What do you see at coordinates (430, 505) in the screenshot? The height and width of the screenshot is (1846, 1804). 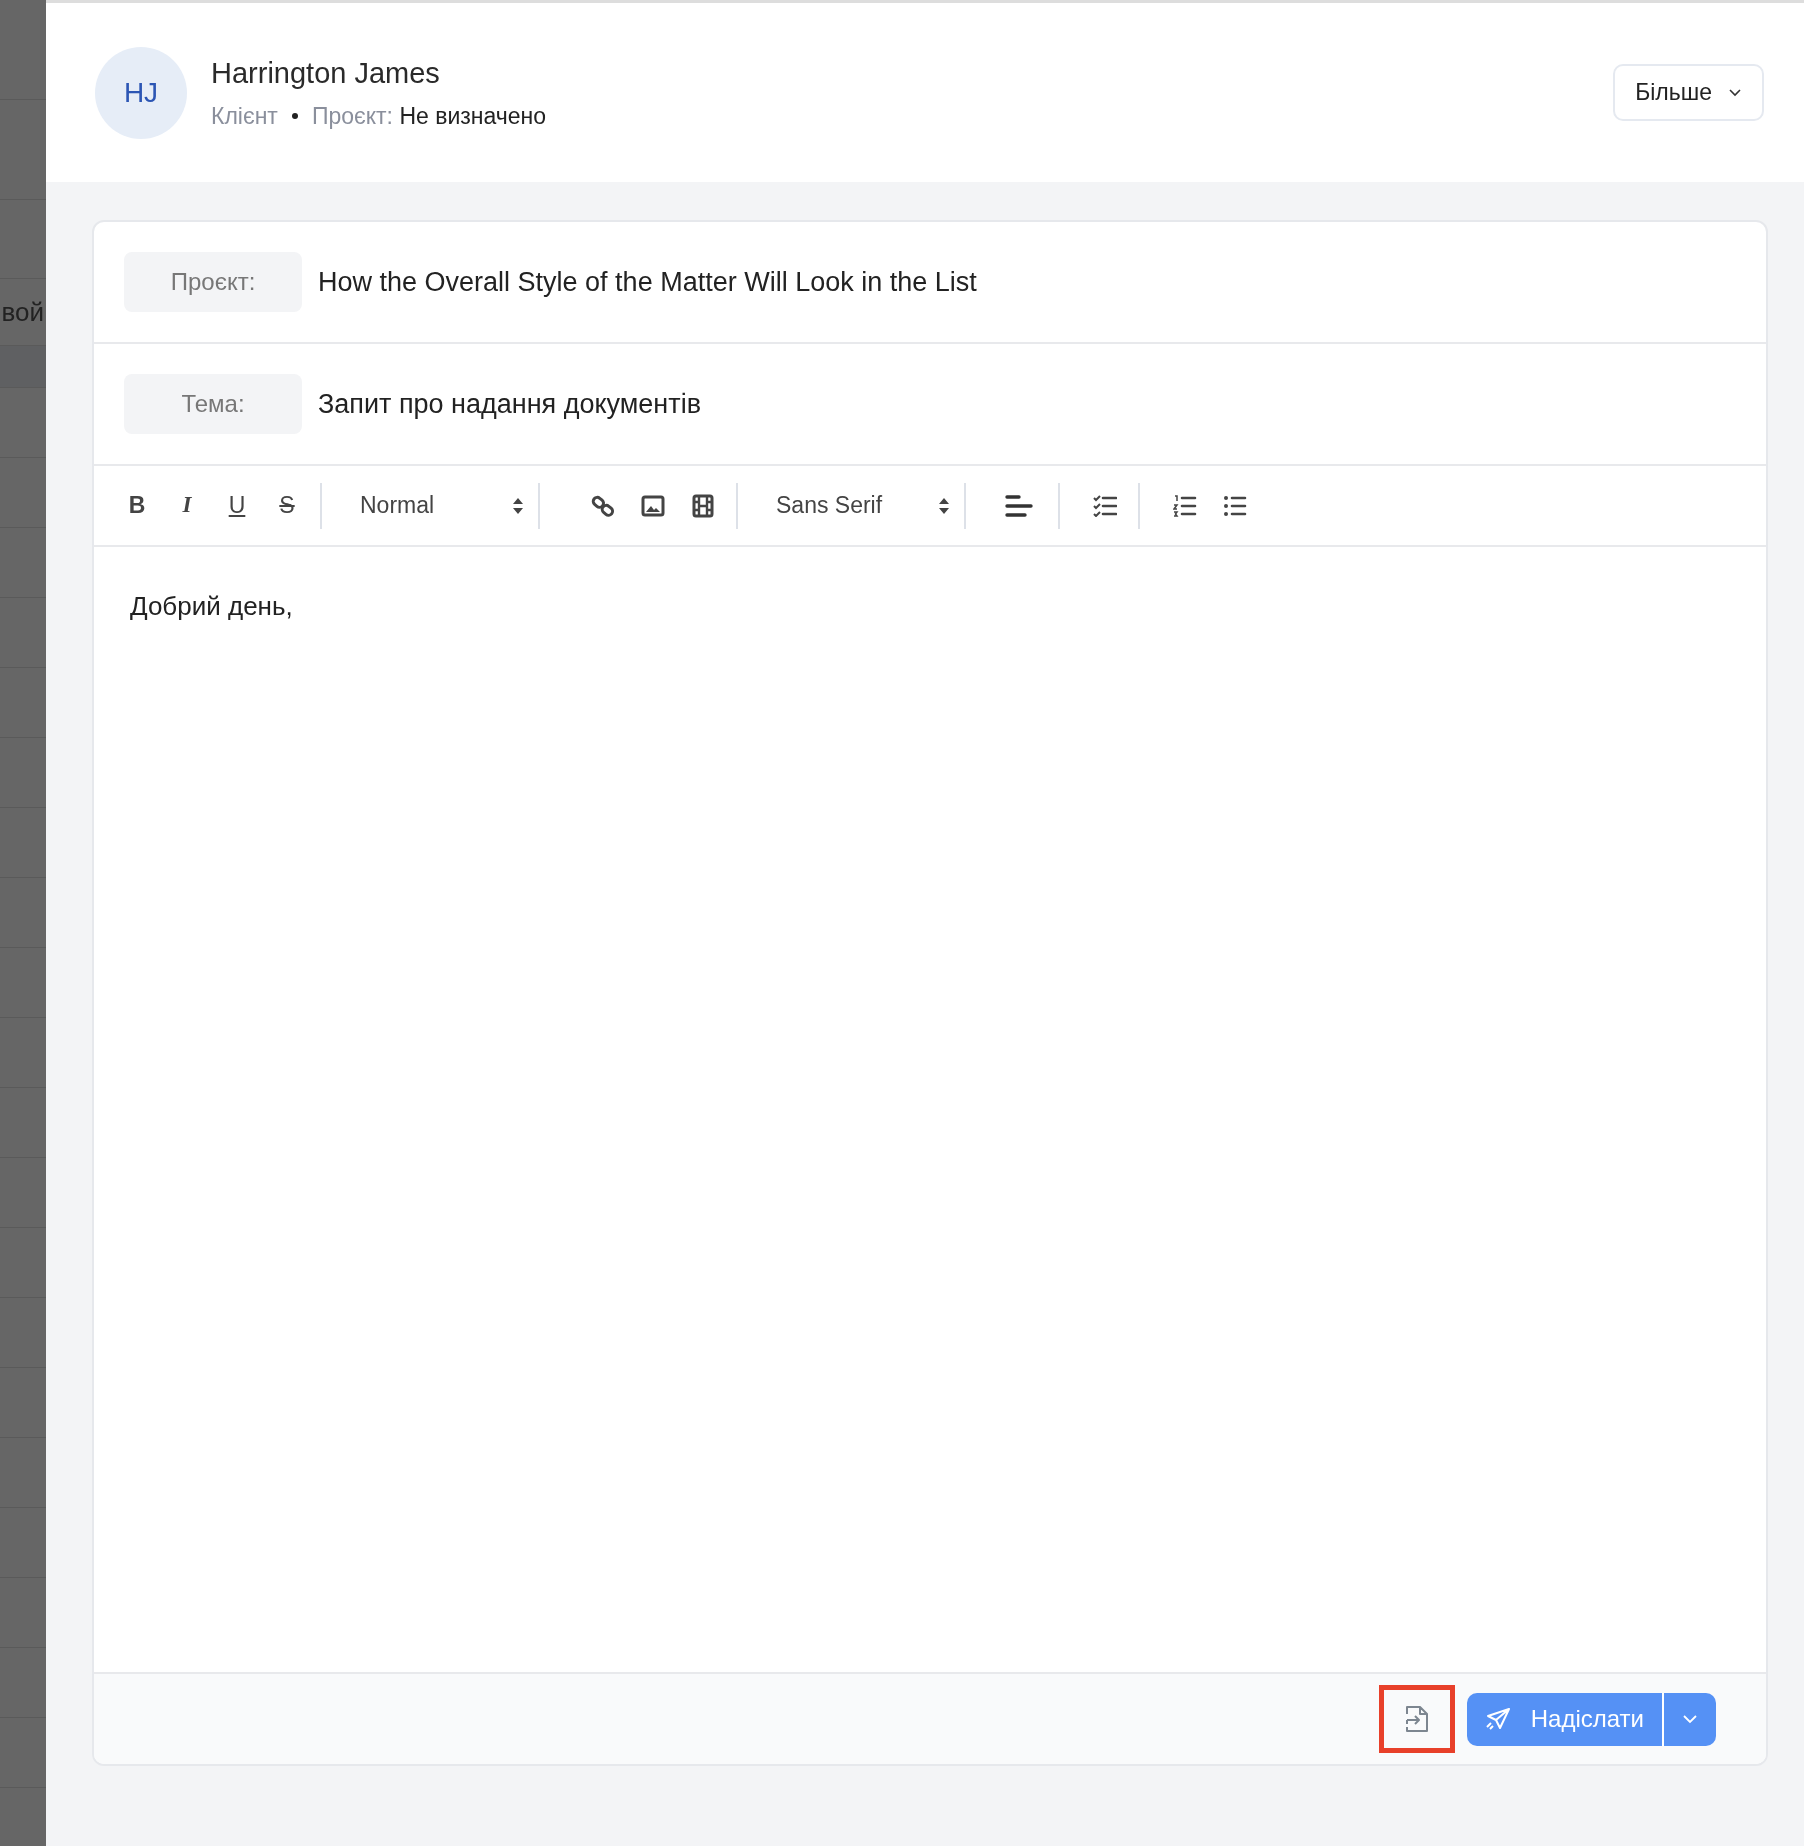 I see `heading-select: Normal` at bounding box center [430, 505].